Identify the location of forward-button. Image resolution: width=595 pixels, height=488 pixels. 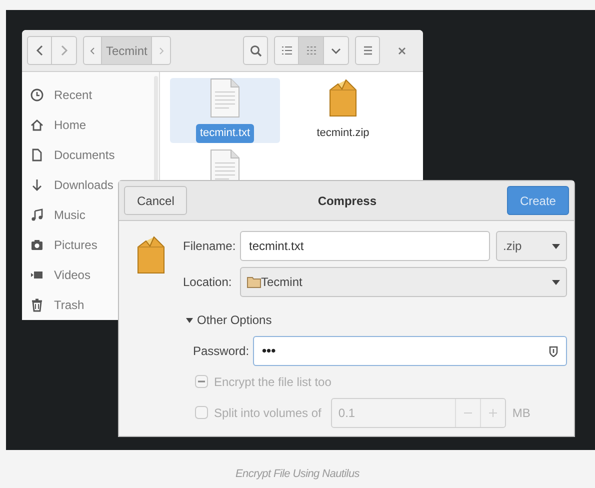
(64, 50).